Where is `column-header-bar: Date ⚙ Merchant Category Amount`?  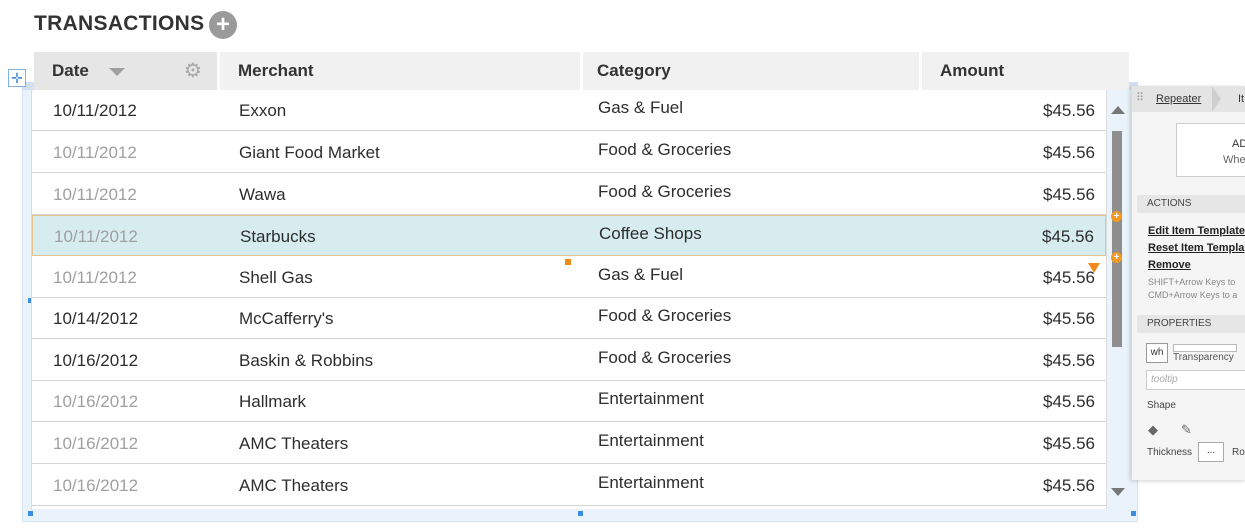 column-header-bar: Date ⚙ Merchant Category Amount is located at coordinates (581, 71).